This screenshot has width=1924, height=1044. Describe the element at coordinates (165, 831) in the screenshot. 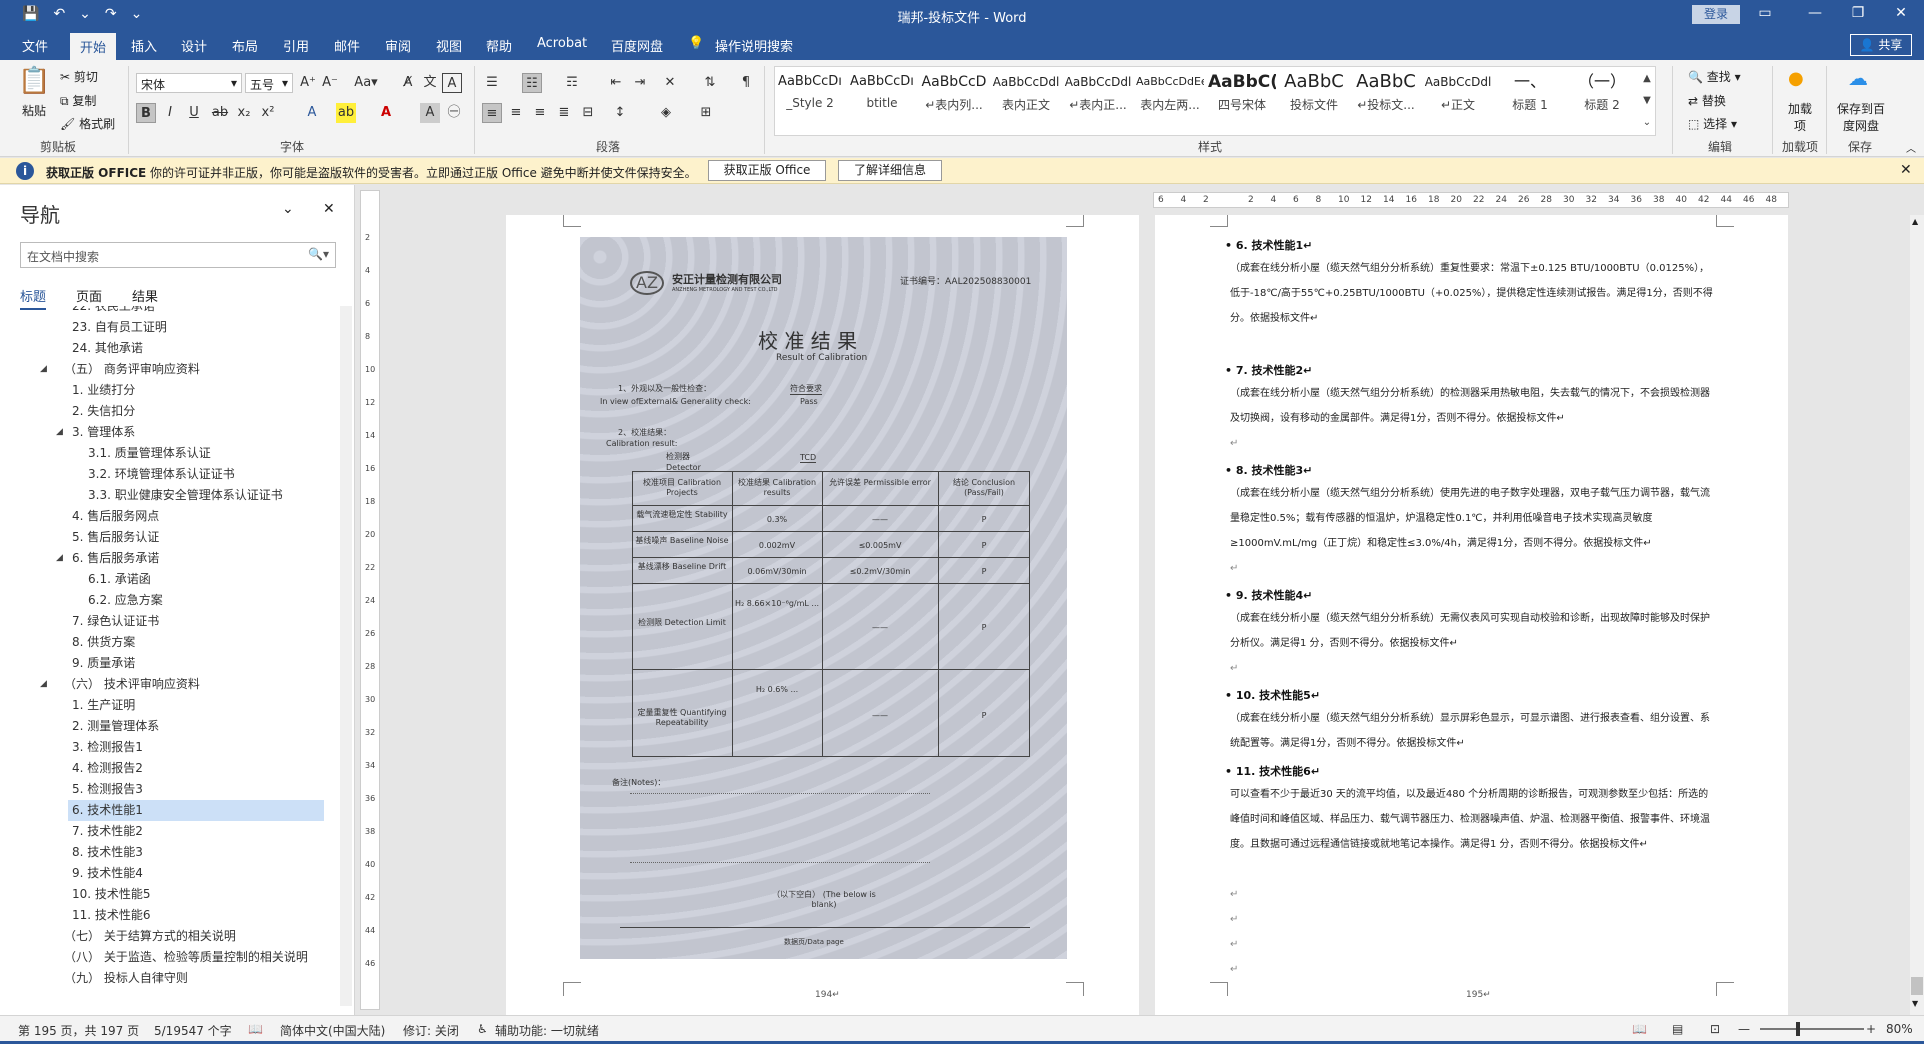

I see `nav-heading-item: 7. 技术性能2` at that location.